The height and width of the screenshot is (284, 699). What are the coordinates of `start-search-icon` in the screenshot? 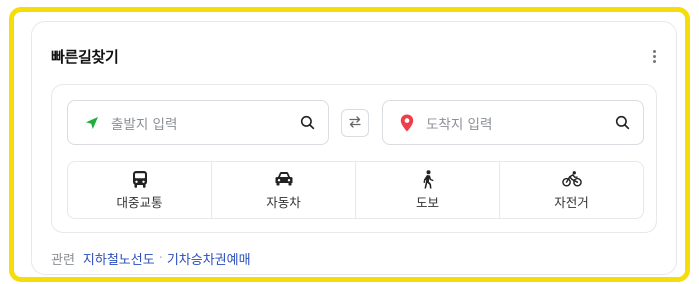 It's located at (307, 123).